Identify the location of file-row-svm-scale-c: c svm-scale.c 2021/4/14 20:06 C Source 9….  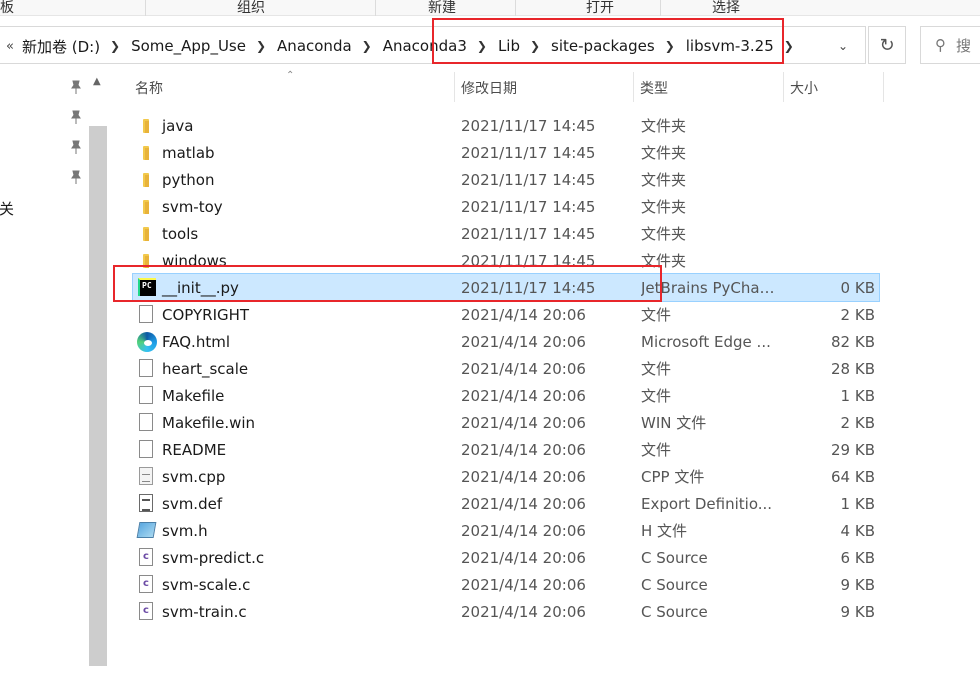
(506, 584).